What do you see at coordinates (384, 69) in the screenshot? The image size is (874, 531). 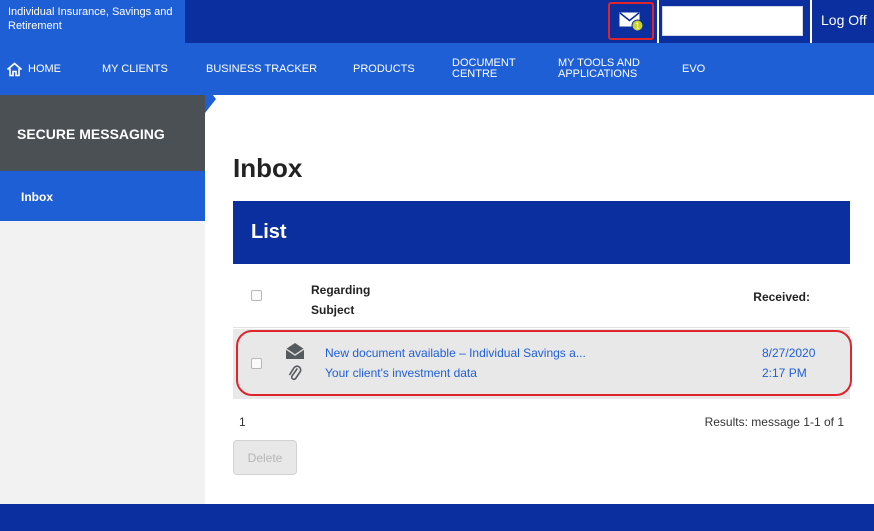 I see `nav-products: PRODUCTS` at bounding box center [384, 69].